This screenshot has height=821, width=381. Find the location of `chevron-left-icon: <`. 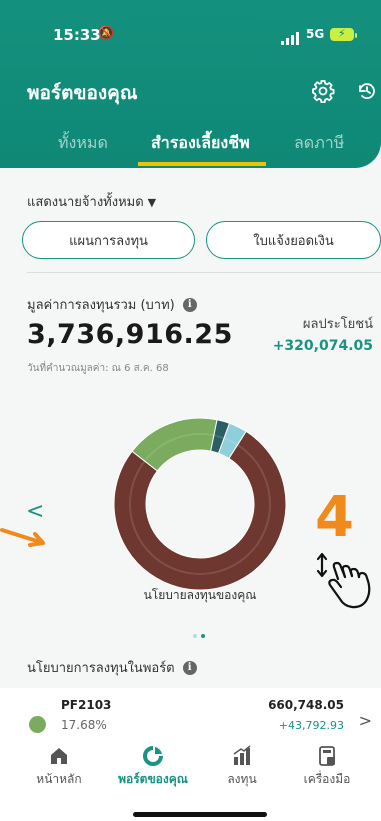

chevron-left-icon: < is located at coordinates (35, 511).